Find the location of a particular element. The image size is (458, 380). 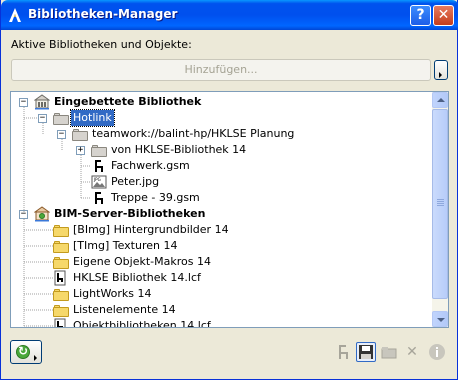

title-bar: Bibliotheken-Manager ? ✕ is located at coordinates (229, 15).